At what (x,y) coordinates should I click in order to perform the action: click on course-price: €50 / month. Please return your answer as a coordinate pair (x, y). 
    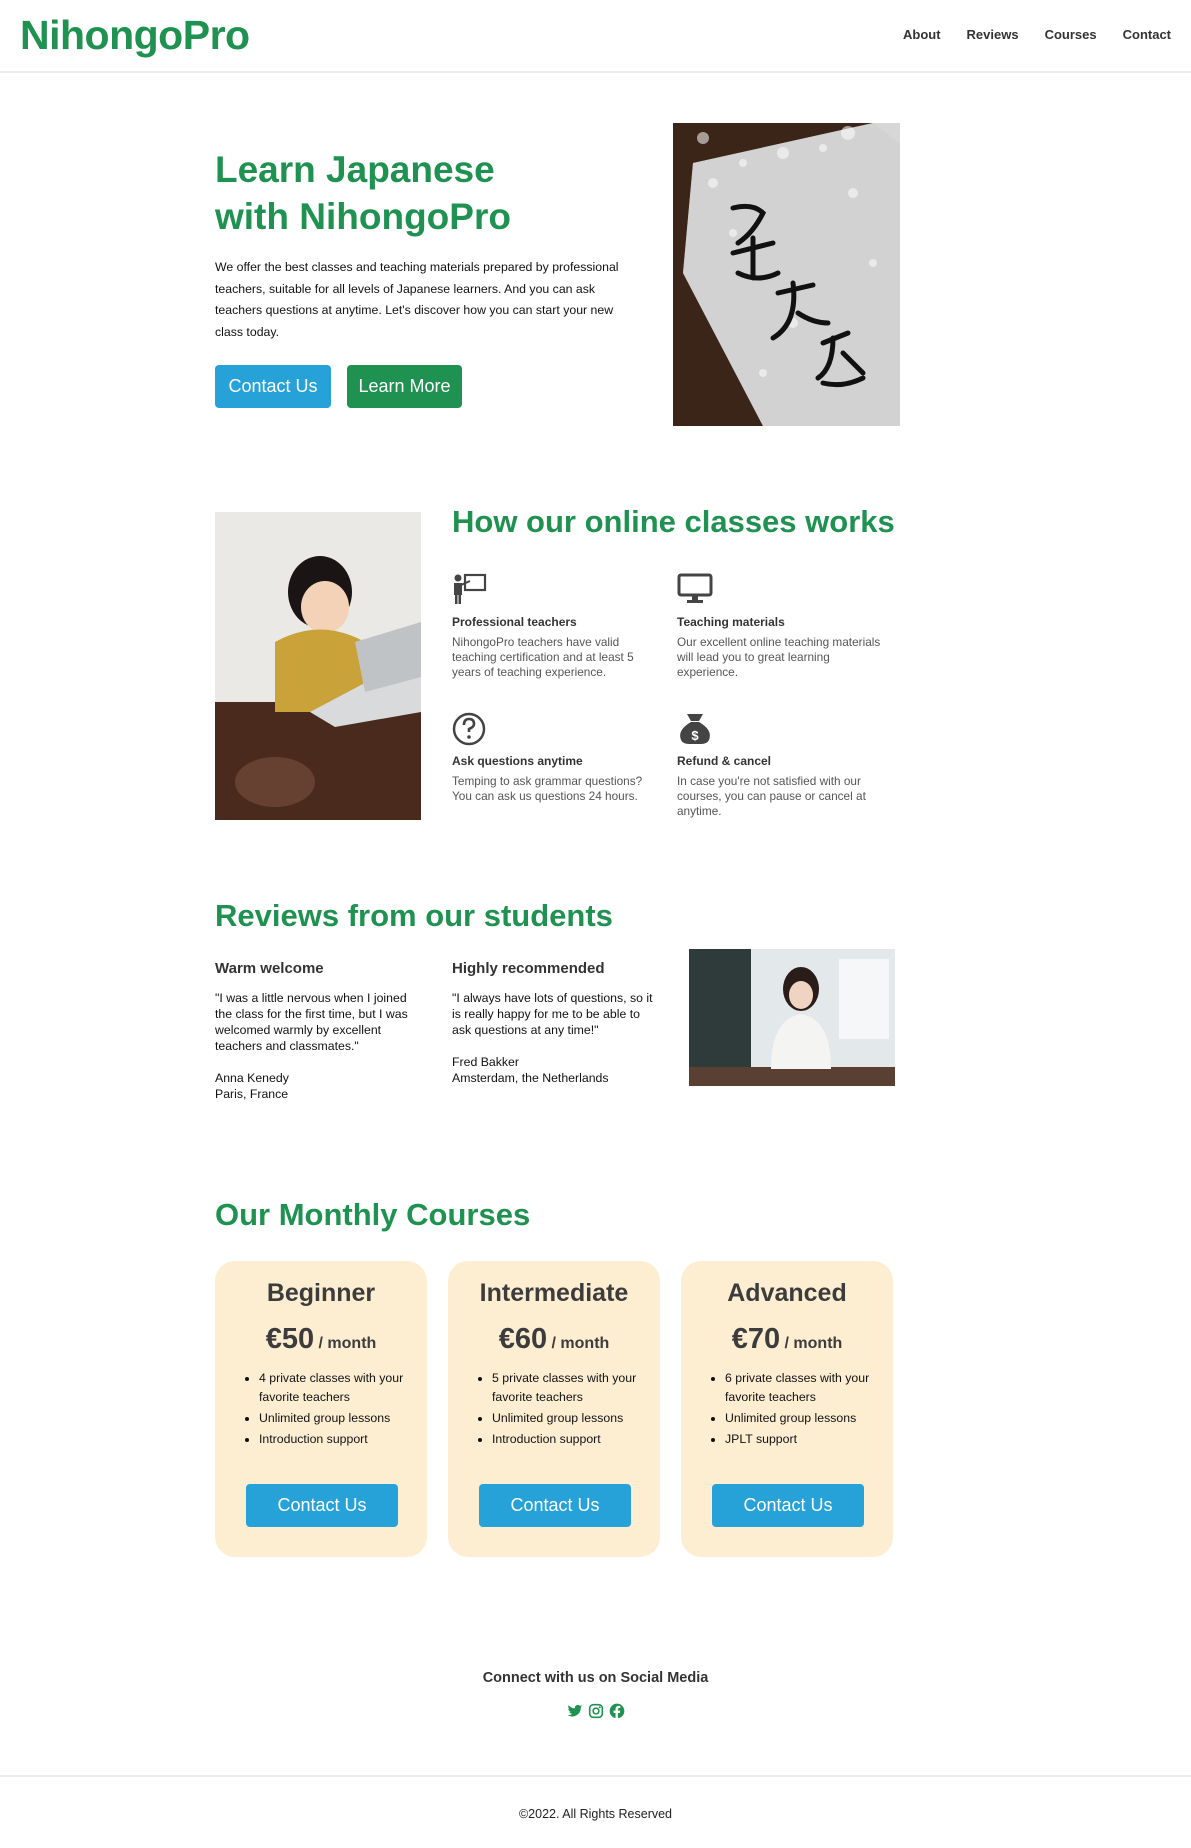
    Looking at the image, I should click on (321, 1339).